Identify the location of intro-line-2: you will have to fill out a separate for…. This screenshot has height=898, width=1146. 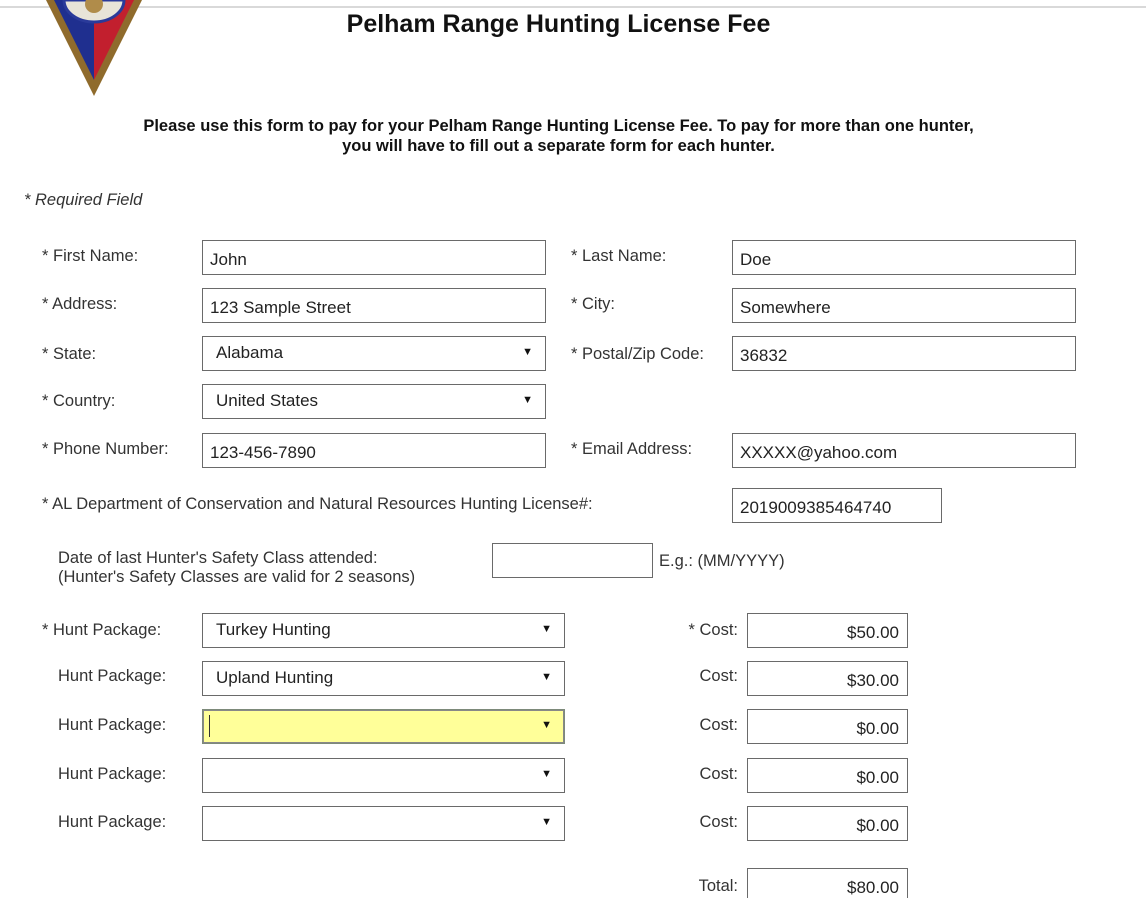
(558, 146).